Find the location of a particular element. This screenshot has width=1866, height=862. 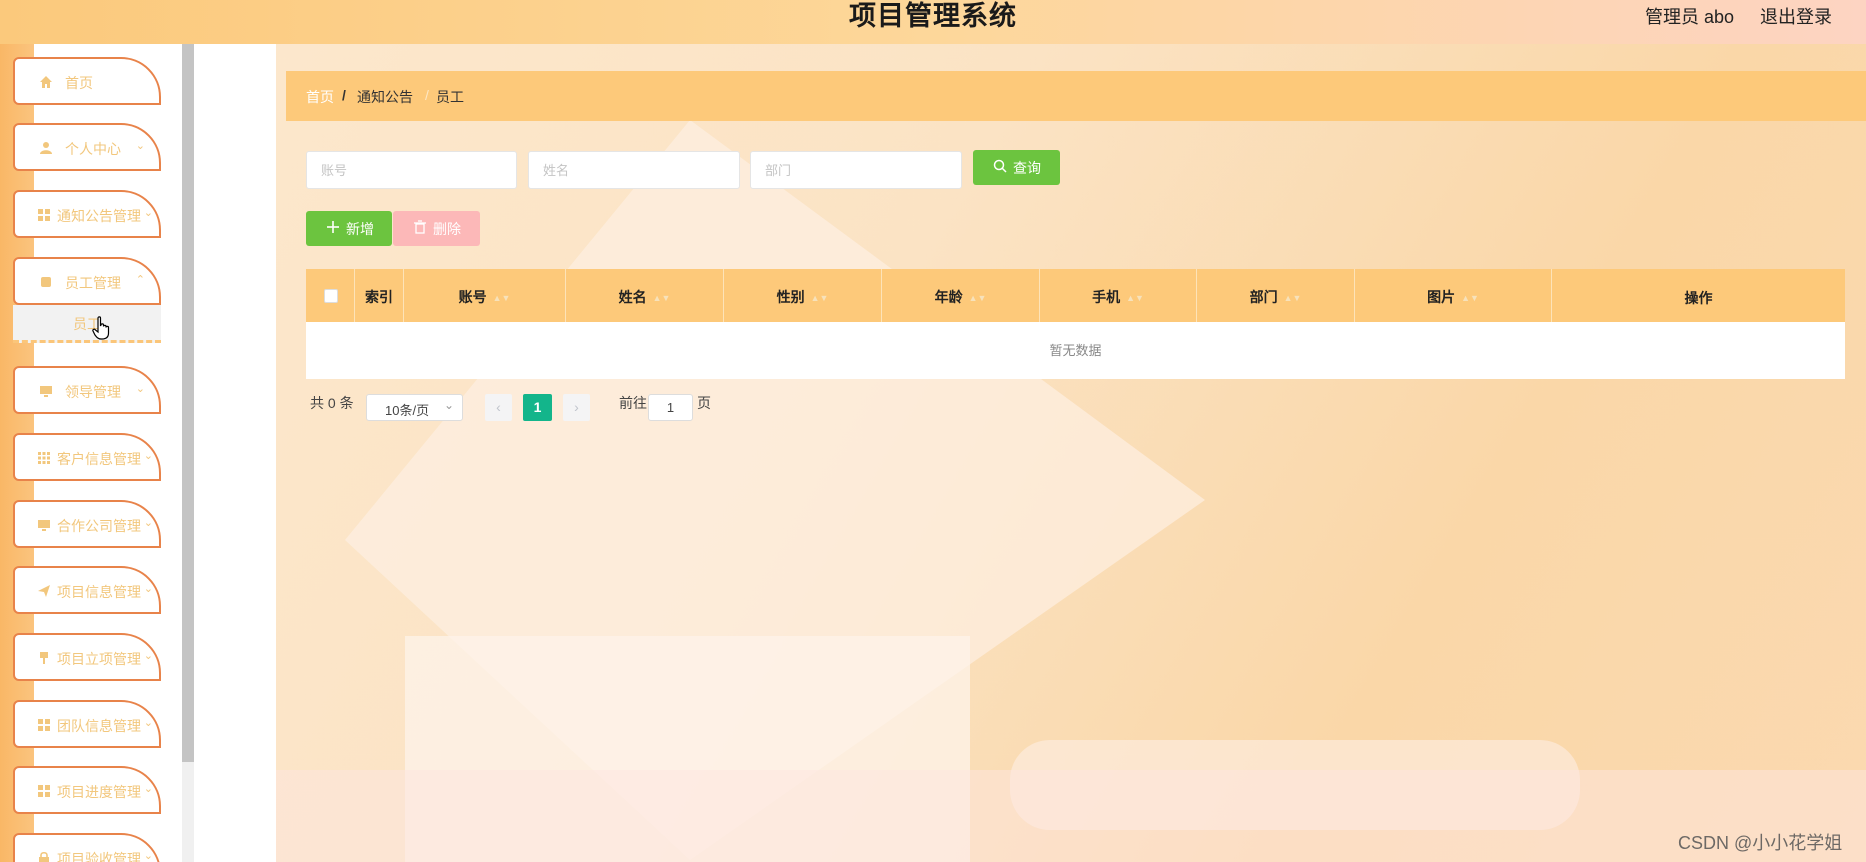

select-all-cell is located at coordinates (330, 295).